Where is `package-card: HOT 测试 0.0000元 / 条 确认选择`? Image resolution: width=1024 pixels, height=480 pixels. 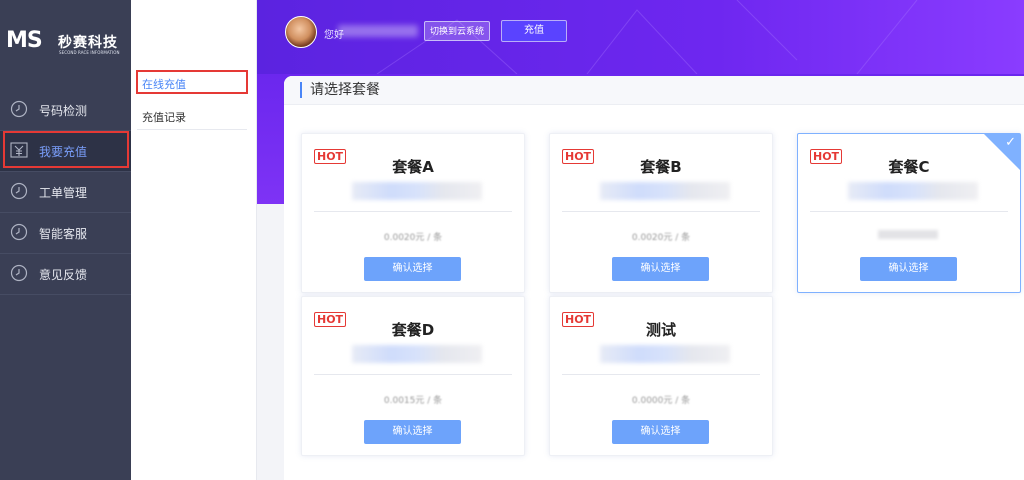
package-card: HOT 测试 0.0000元 / 条 确认选择 is located at coordinates (661, 376).